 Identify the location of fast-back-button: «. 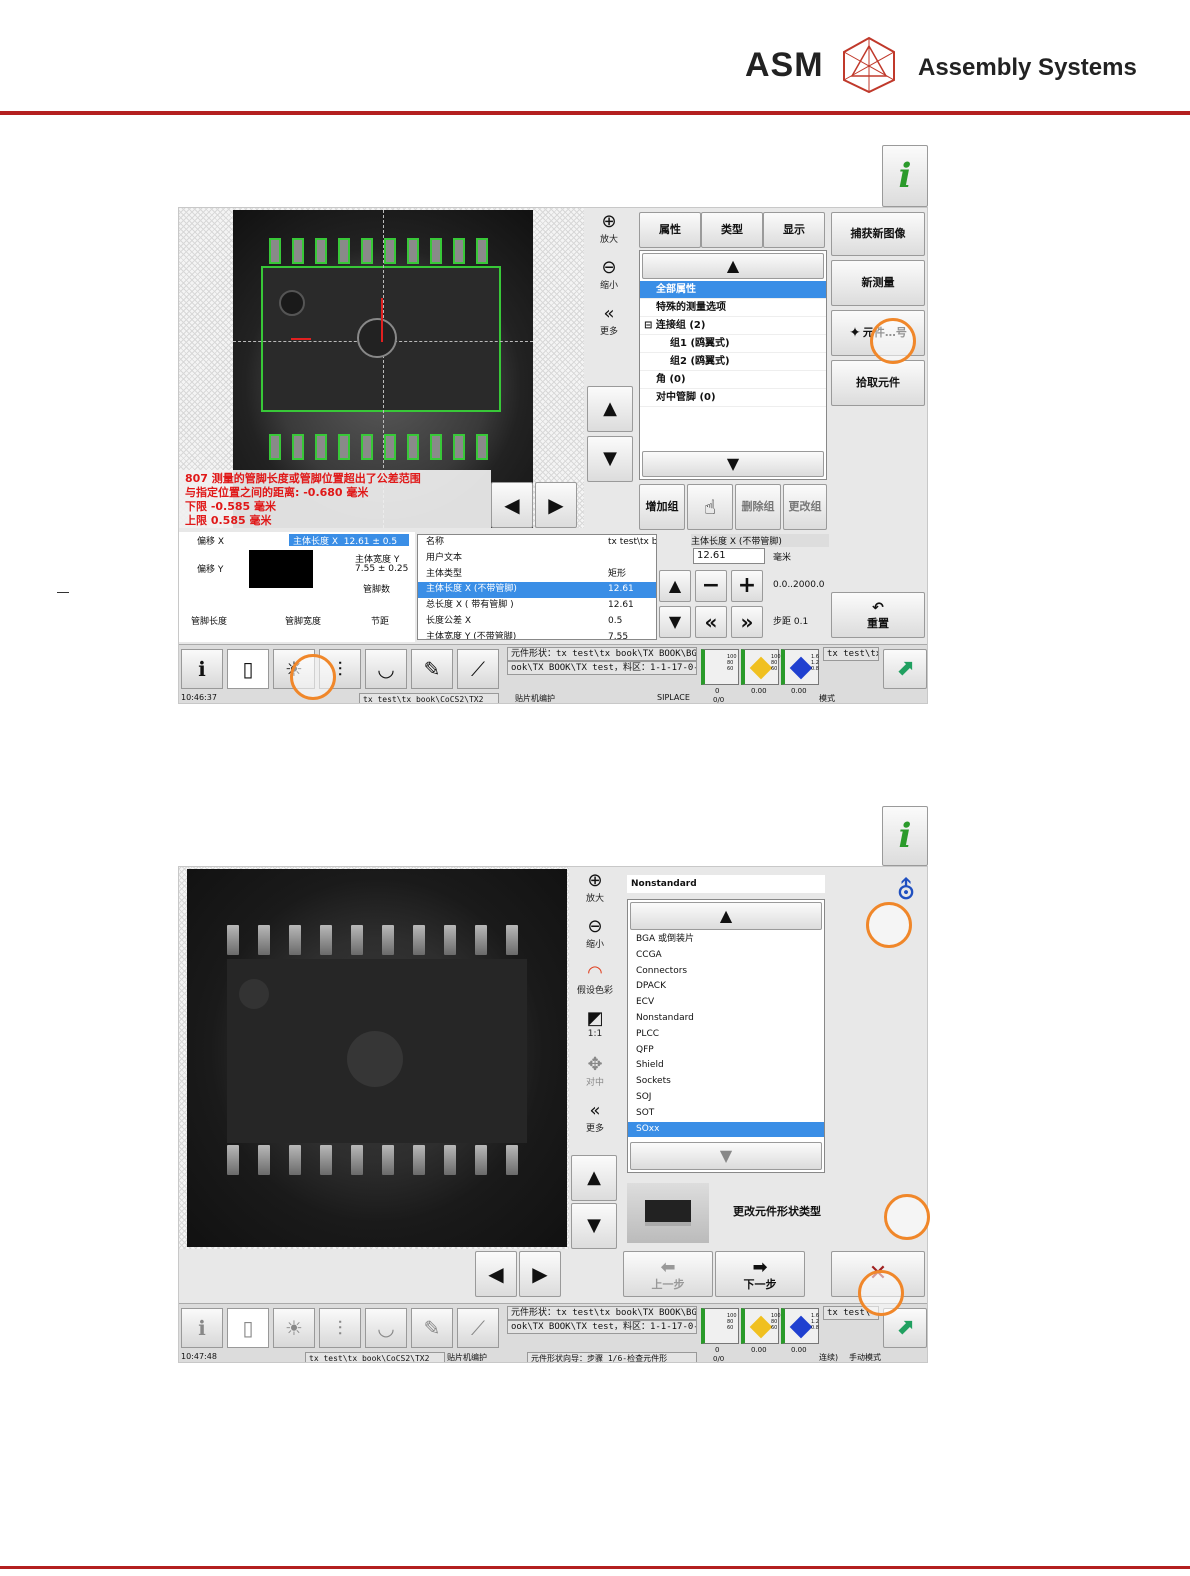
(711, 622).